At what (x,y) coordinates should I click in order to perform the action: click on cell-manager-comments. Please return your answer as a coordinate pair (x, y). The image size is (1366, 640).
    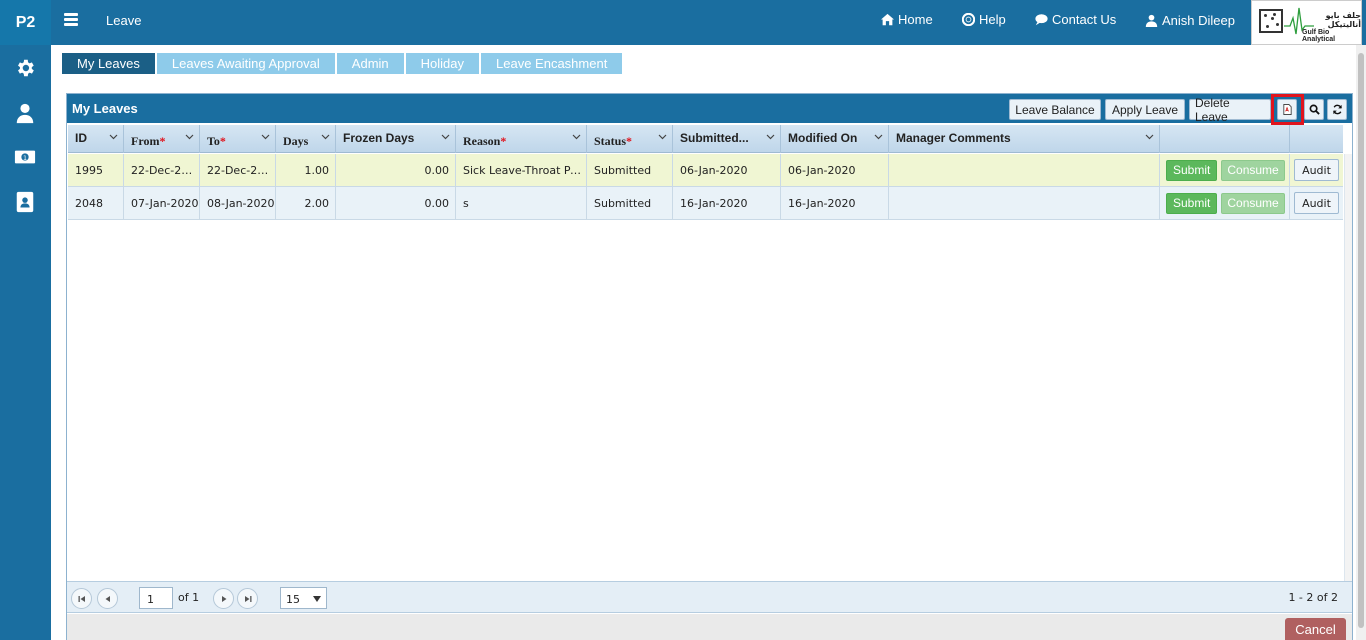
    Looking at the image, I should click on (1024, 170).